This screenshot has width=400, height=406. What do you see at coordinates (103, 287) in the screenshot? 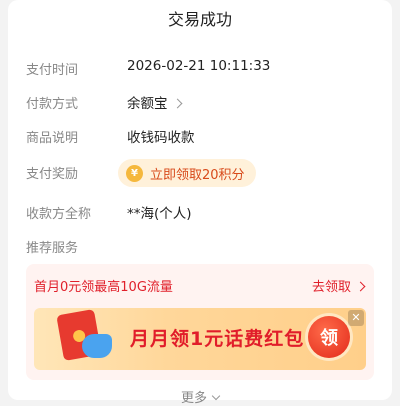
I see `promo-title: 首月0元领最高10G流量` at bounding box center [103, 287].